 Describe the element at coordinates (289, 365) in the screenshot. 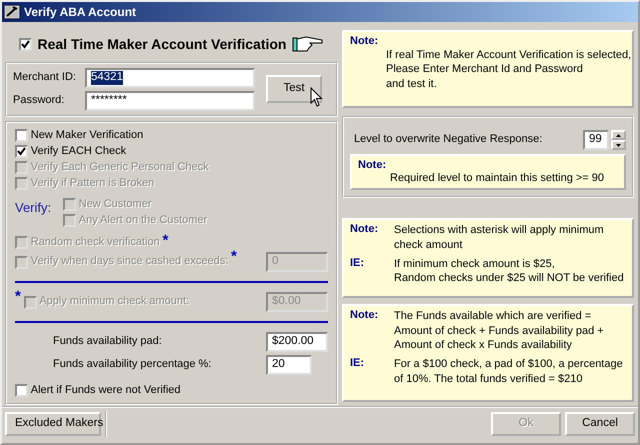

I see `input-field: 20` at that location.